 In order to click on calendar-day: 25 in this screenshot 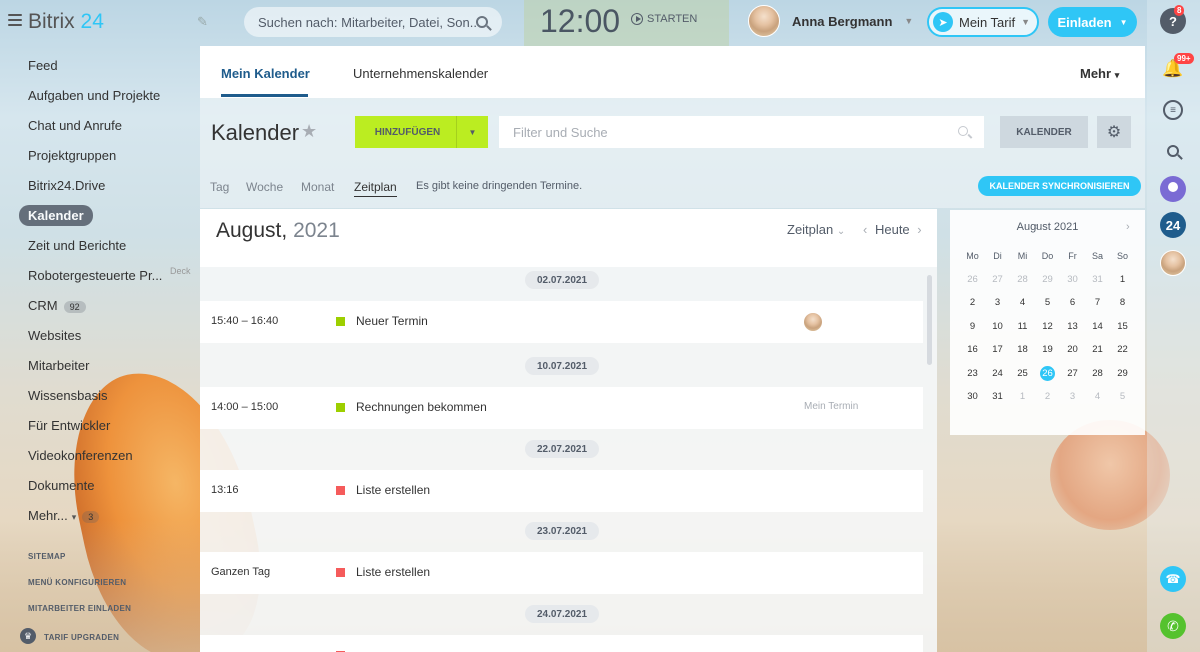, I will do `click(1022, 373)`.